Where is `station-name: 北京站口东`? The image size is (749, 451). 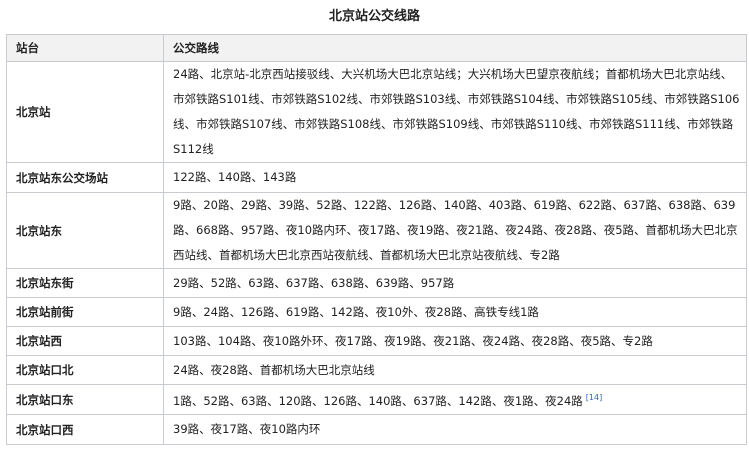
station-name: 北京站口东 is located at coordinates (85, 399).